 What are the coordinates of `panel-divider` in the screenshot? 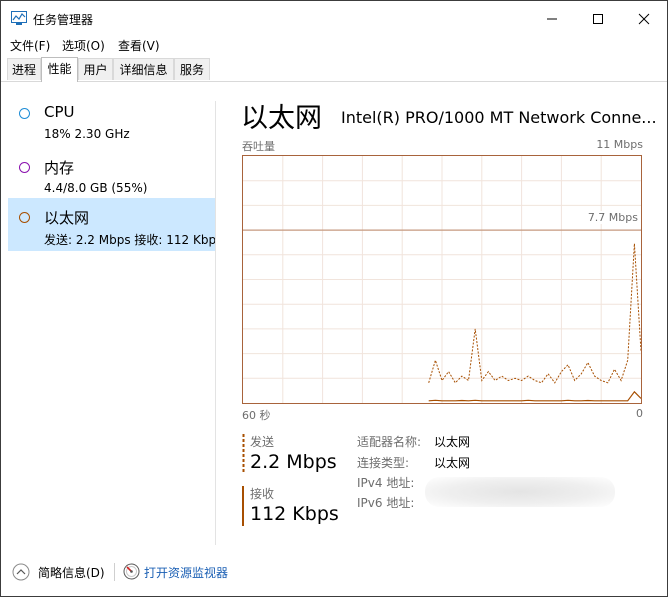 It's located at (215, 323).